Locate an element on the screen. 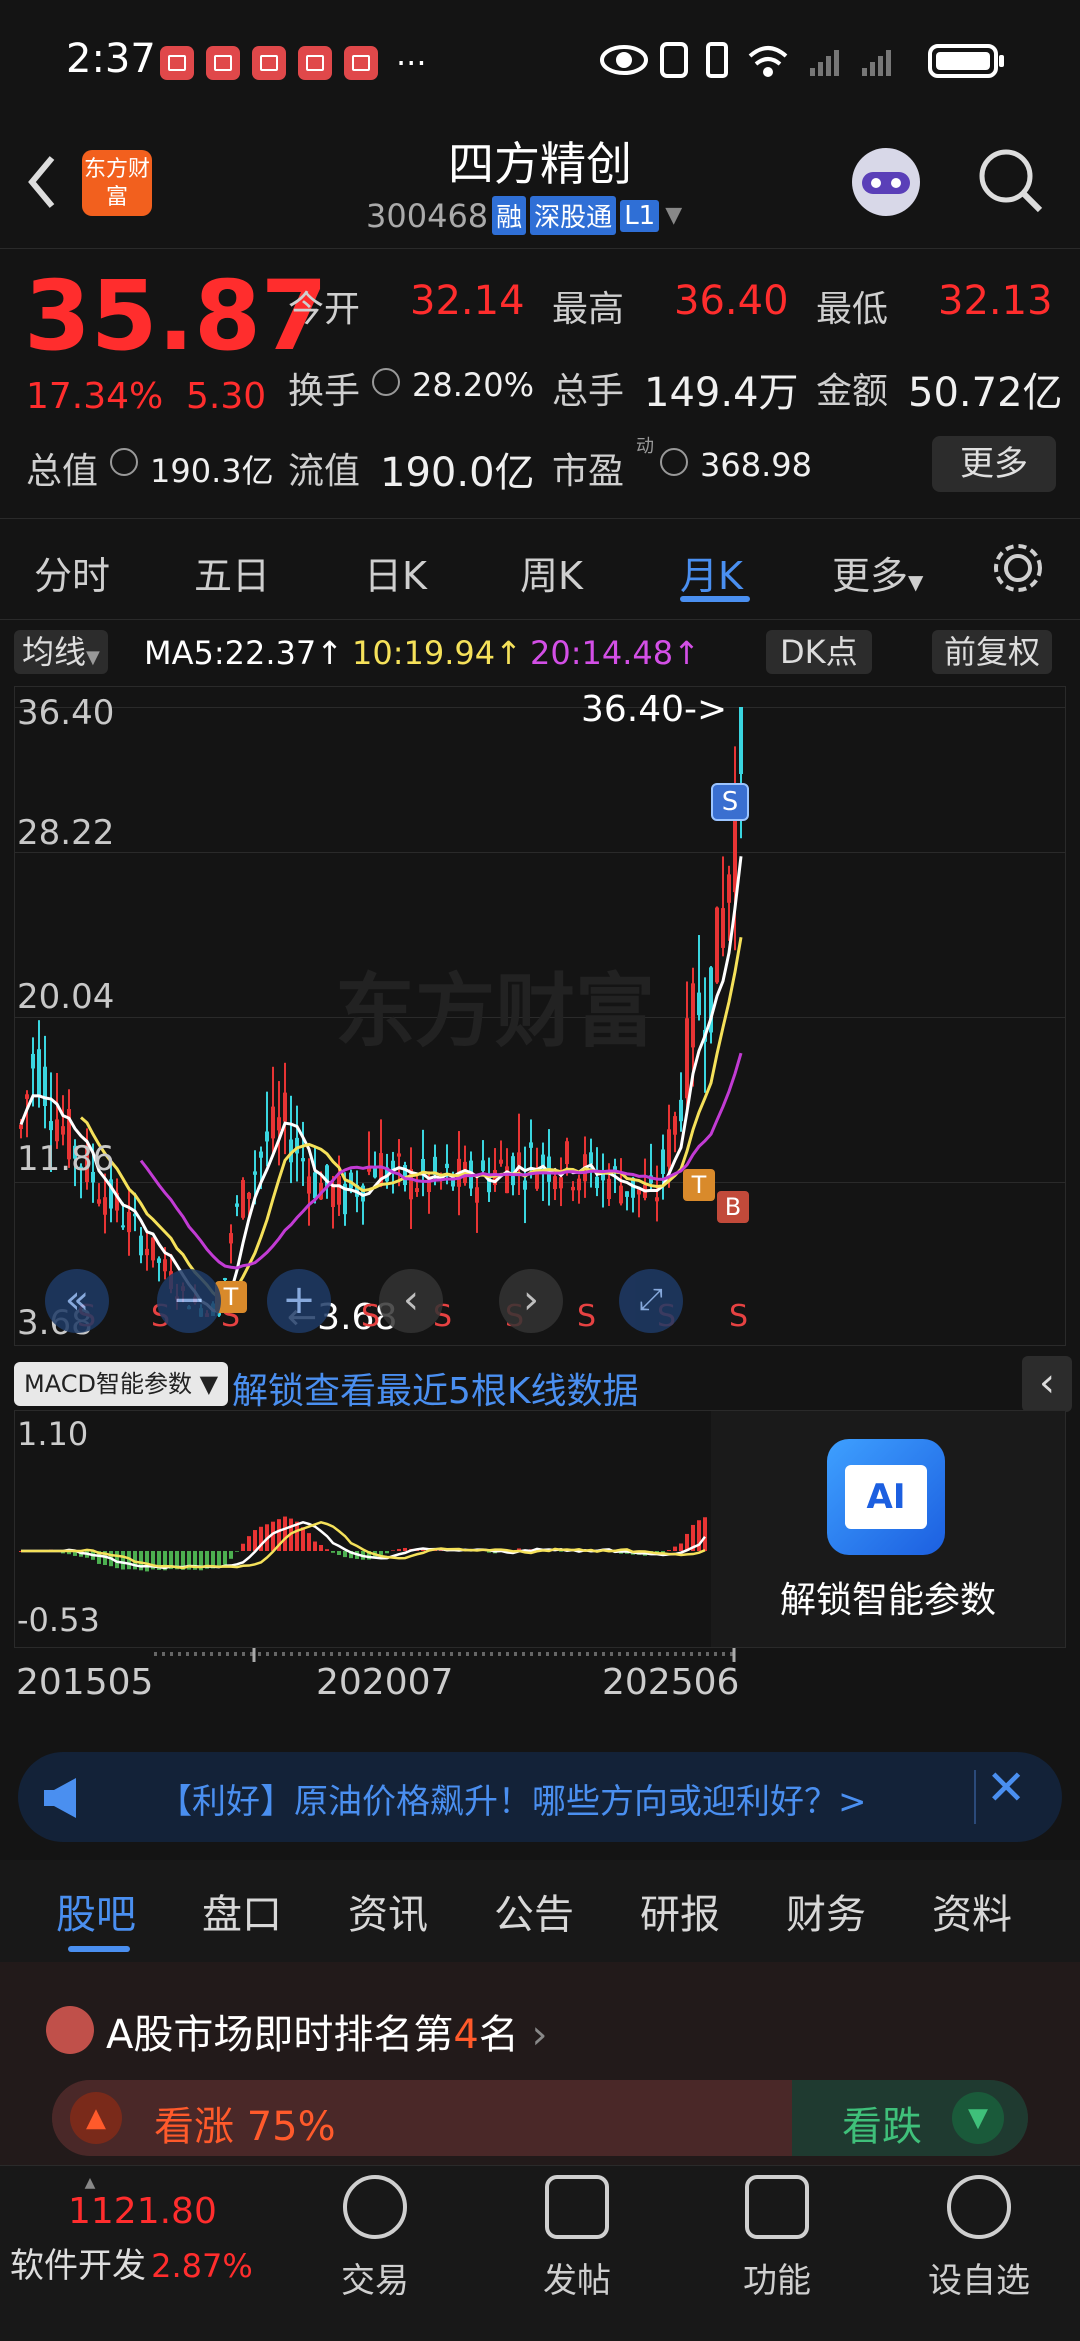 Image resolution: width=1080 pixels, height=2341 pixels. dropdown-icon: ▼ is located at coordinates (673, 215).